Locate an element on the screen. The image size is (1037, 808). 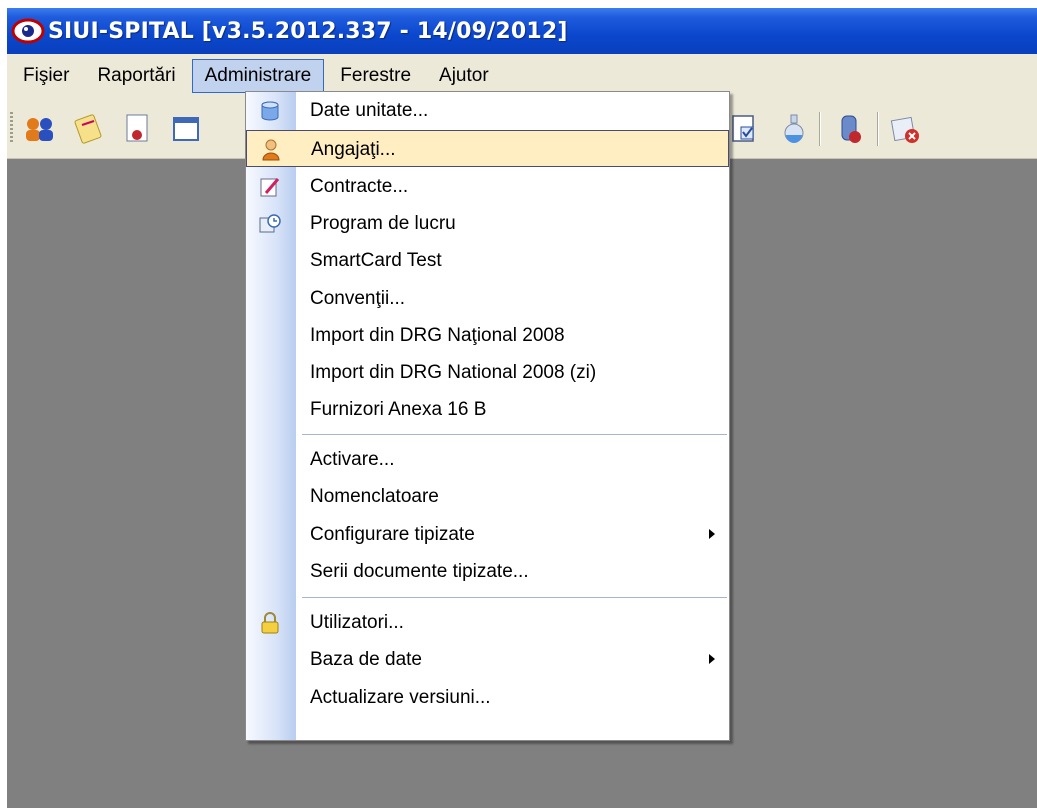
lock-icon is located at coordinates (270, 623).